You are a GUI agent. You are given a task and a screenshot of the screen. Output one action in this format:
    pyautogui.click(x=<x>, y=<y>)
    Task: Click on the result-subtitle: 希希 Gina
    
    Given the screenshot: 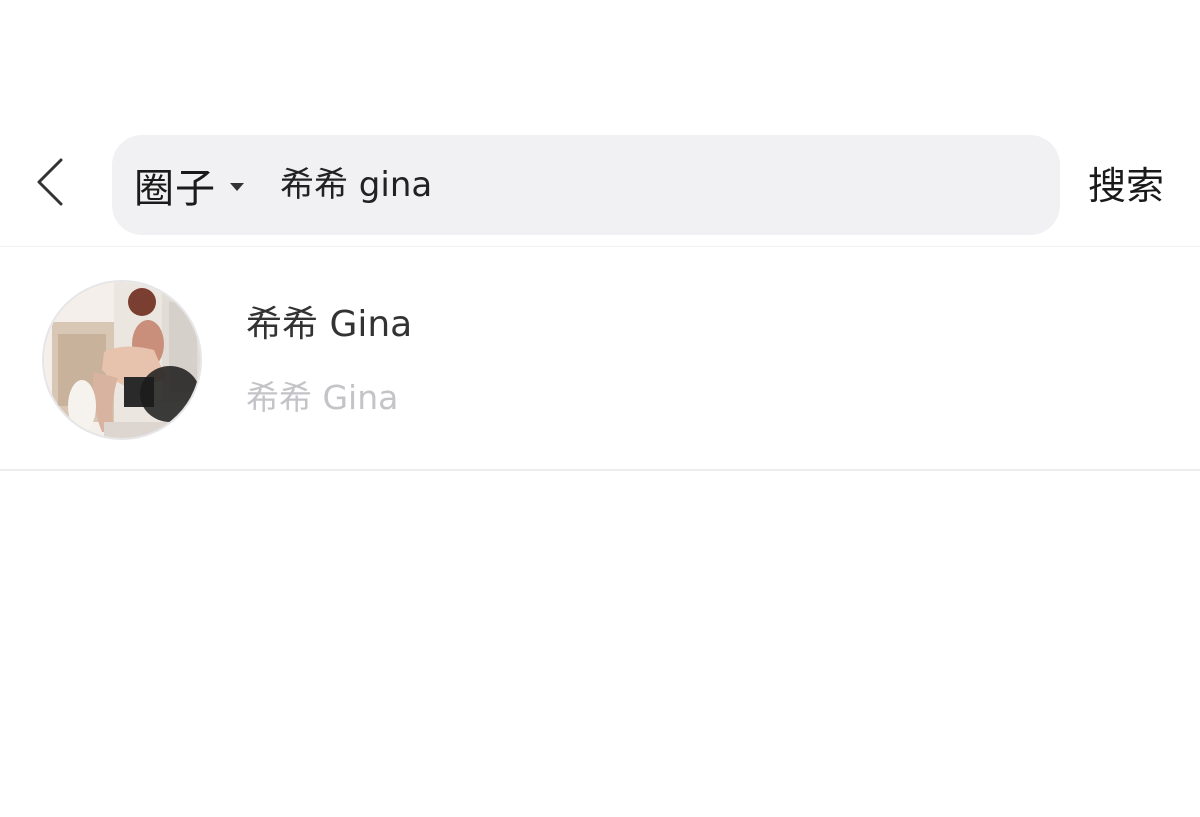 What is the action you would take?
    pyautogui.click(x=322, y=397)
    